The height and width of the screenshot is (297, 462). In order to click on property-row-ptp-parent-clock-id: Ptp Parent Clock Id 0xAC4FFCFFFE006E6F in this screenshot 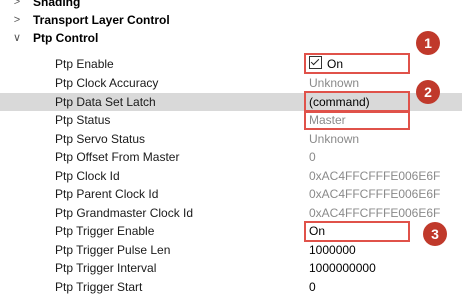, I will do `click(231, 194)`.